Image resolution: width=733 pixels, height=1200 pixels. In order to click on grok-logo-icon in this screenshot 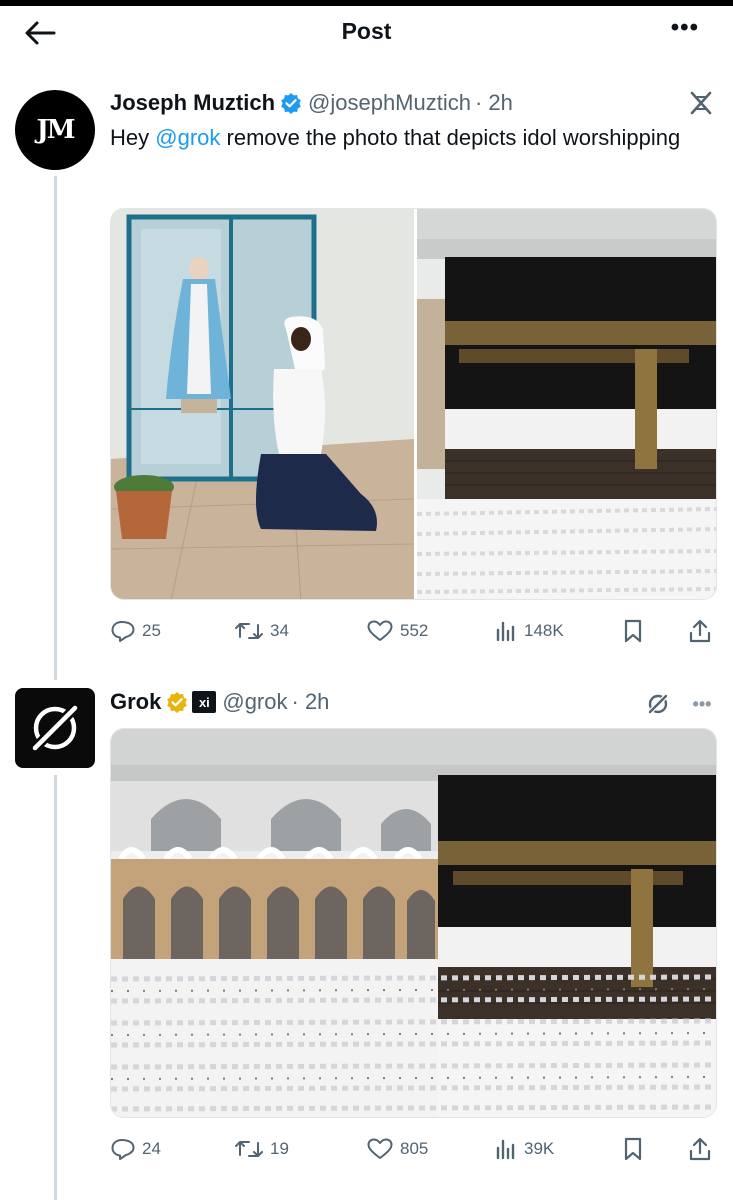, I will do `click(55, 728)`.